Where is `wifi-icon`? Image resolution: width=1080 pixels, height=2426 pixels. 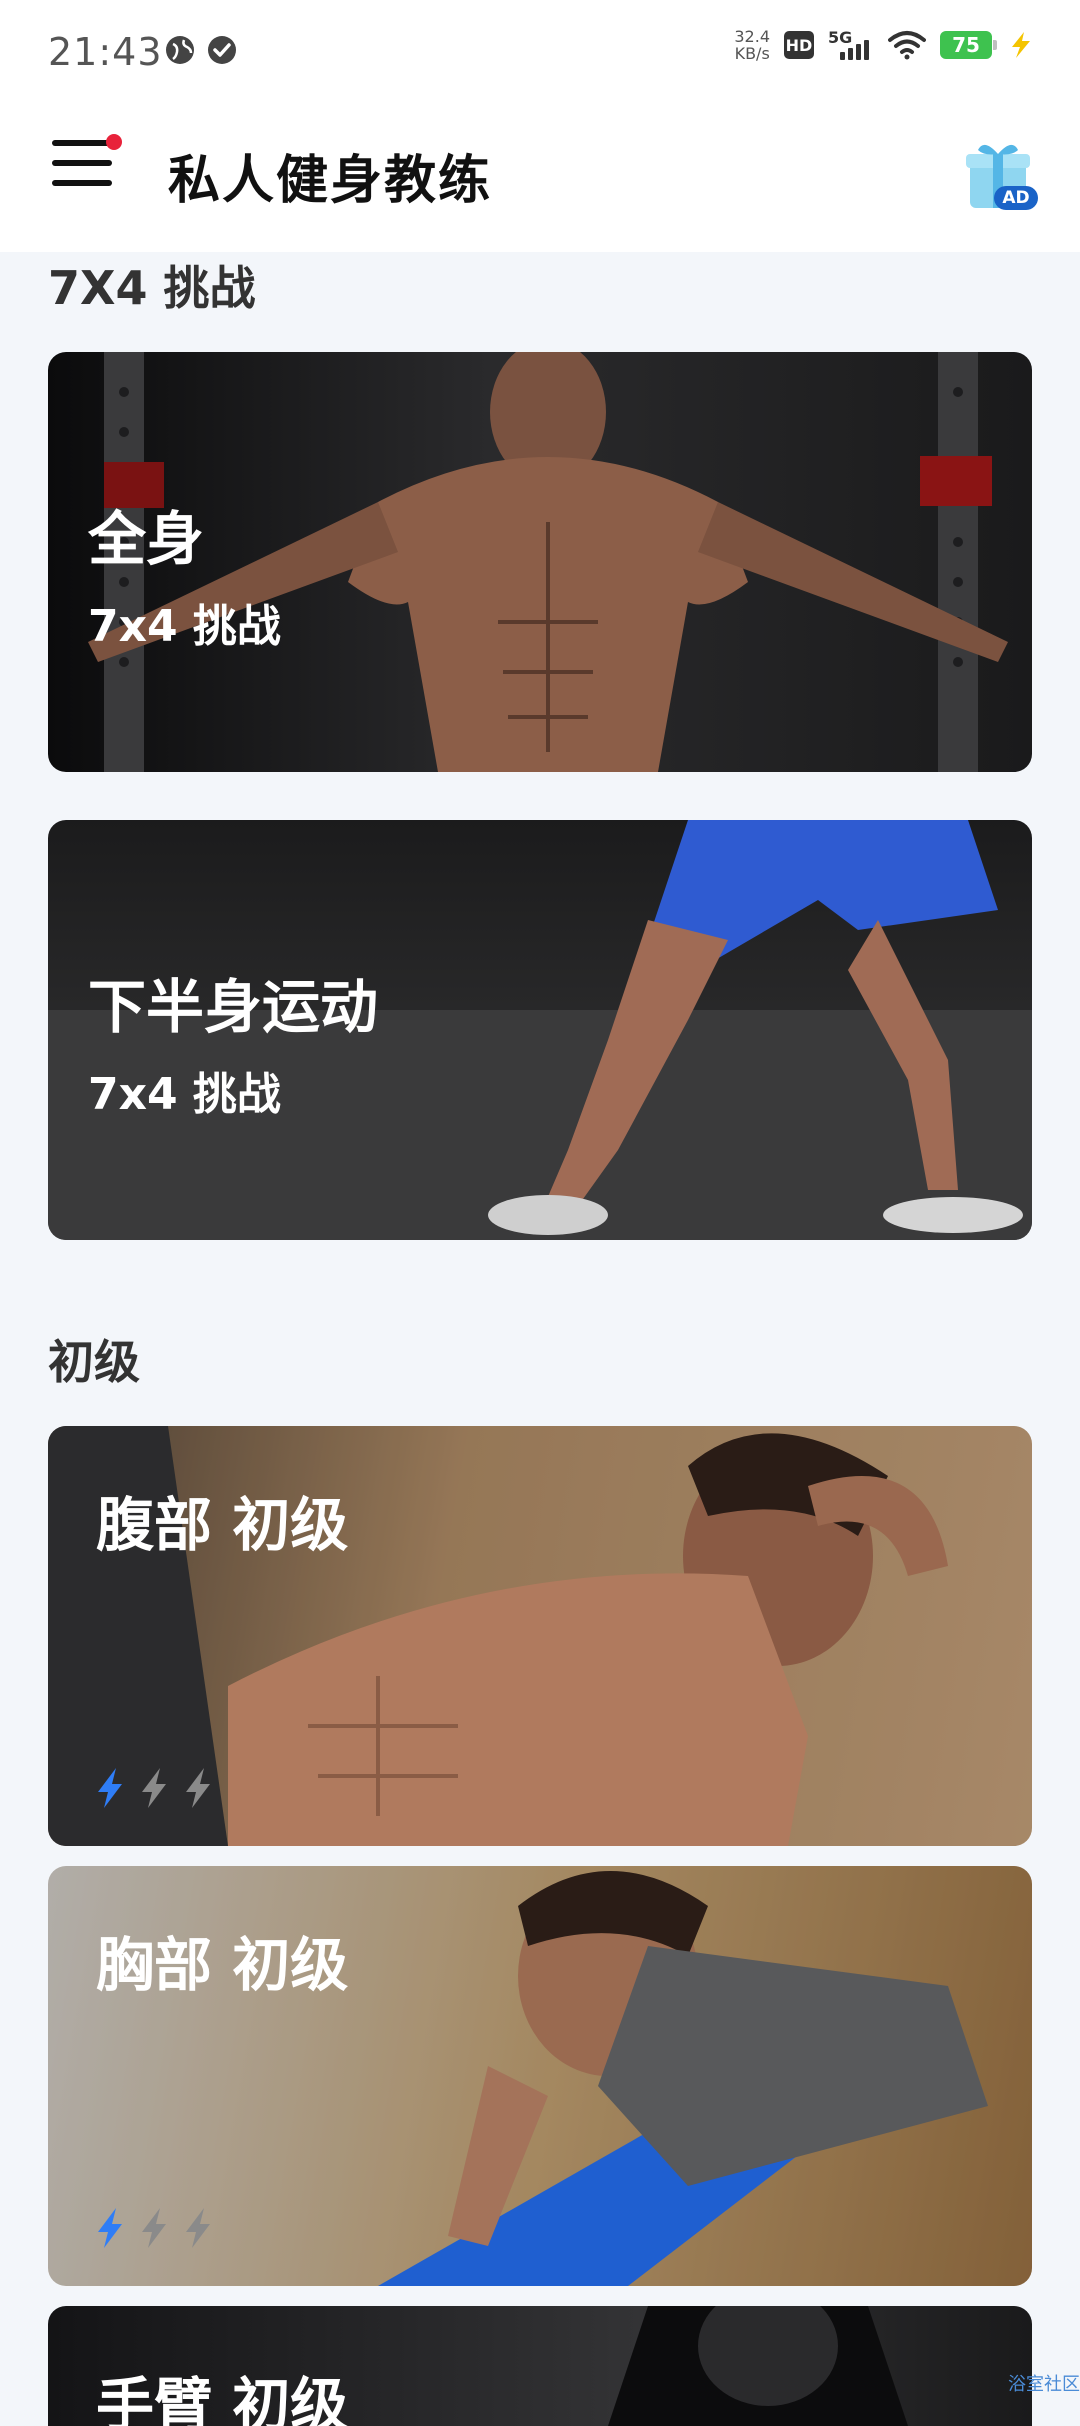 wifi-icon is located at coordinates (907, 45).